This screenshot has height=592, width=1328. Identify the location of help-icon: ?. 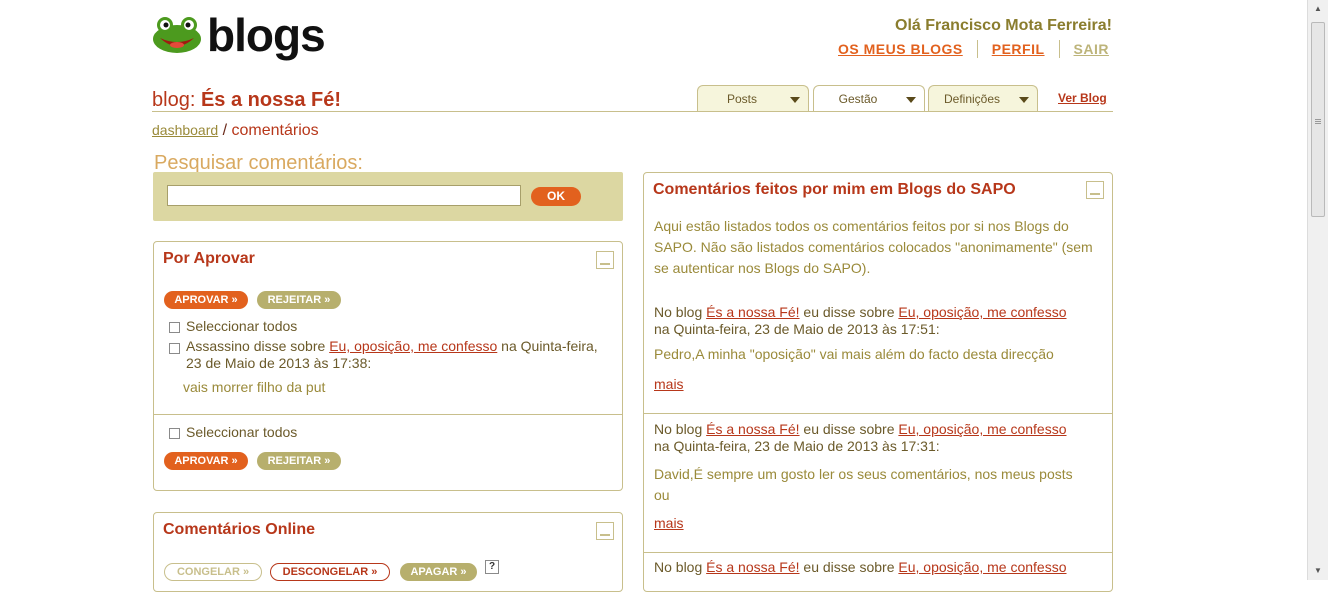
(492, 567).